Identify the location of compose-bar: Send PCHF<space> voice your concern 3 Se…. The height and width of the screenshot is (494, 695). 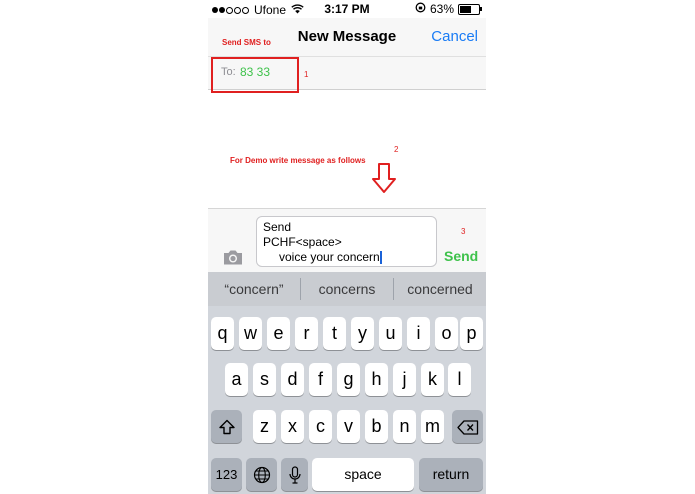
(347, 240).